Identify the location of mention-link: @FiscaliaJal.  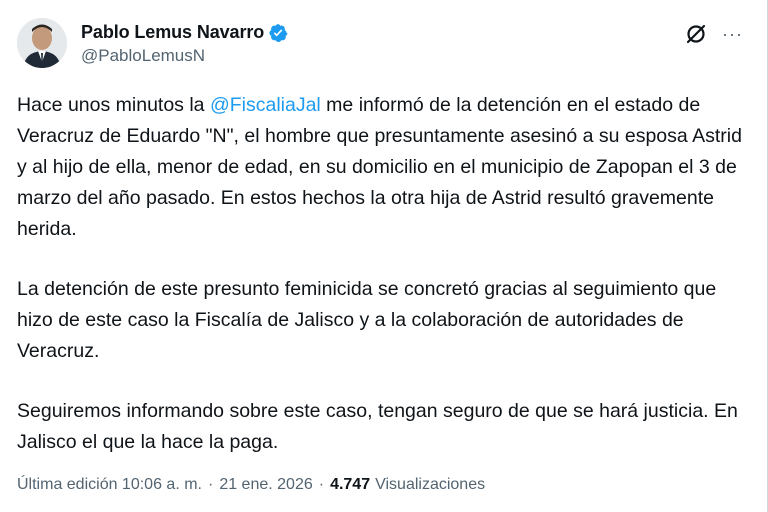
(265, 105).